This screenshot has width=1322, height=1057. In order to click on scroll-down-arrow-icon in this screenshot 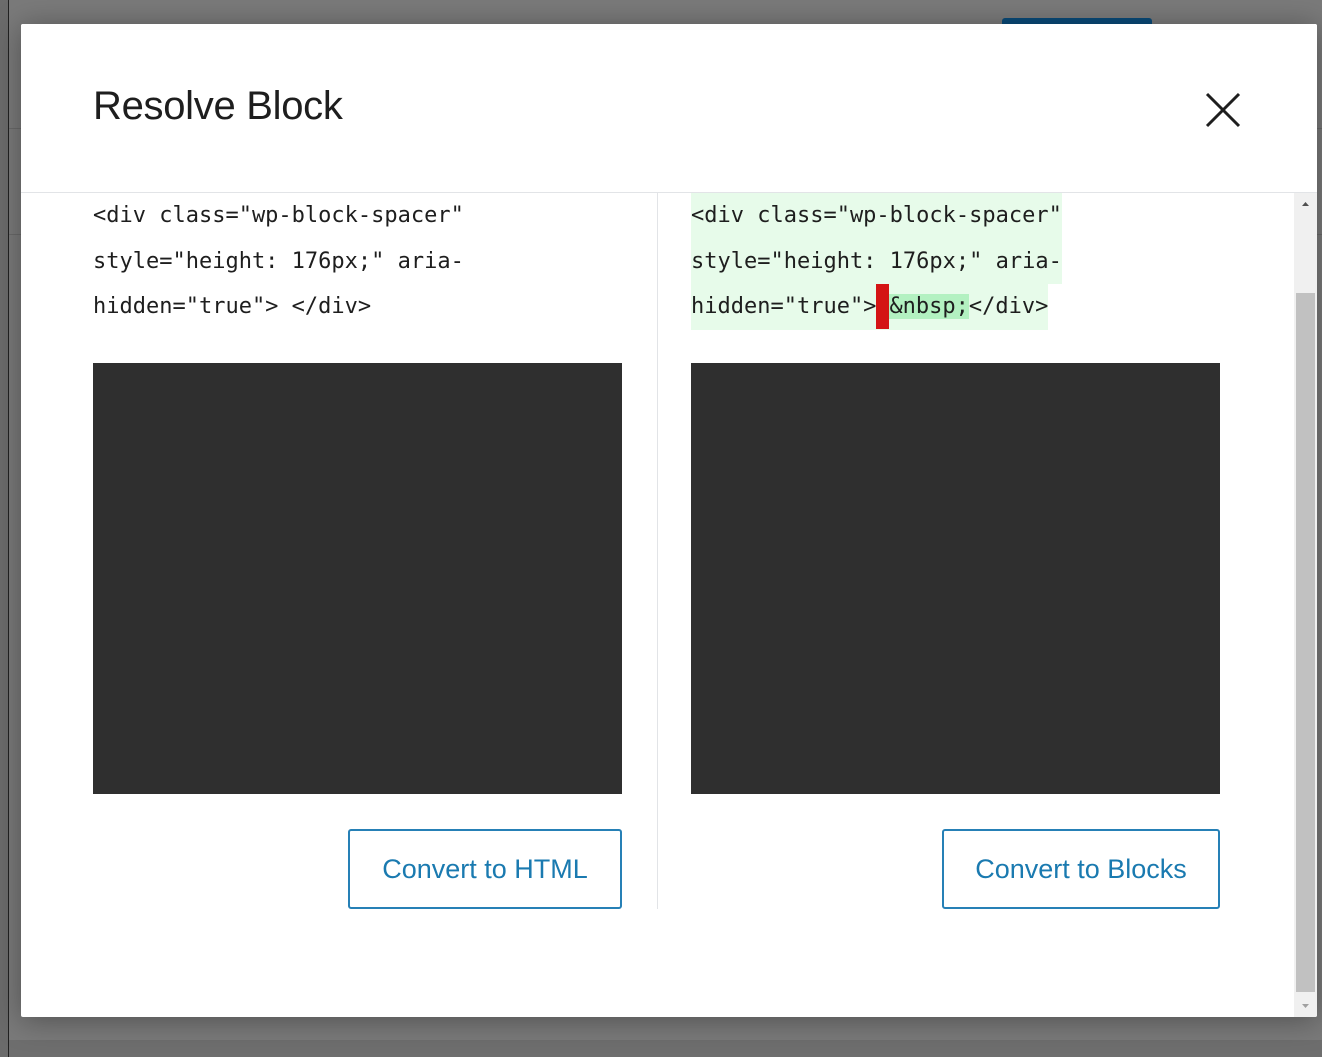, I will do `click(1305, 1006)`.